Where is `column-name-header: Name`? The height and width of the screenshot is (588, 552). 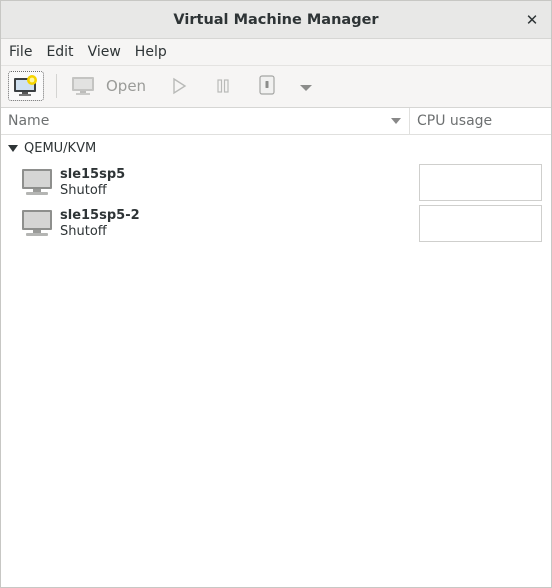
column-name-header: Name is located at coordinates (205, 121).